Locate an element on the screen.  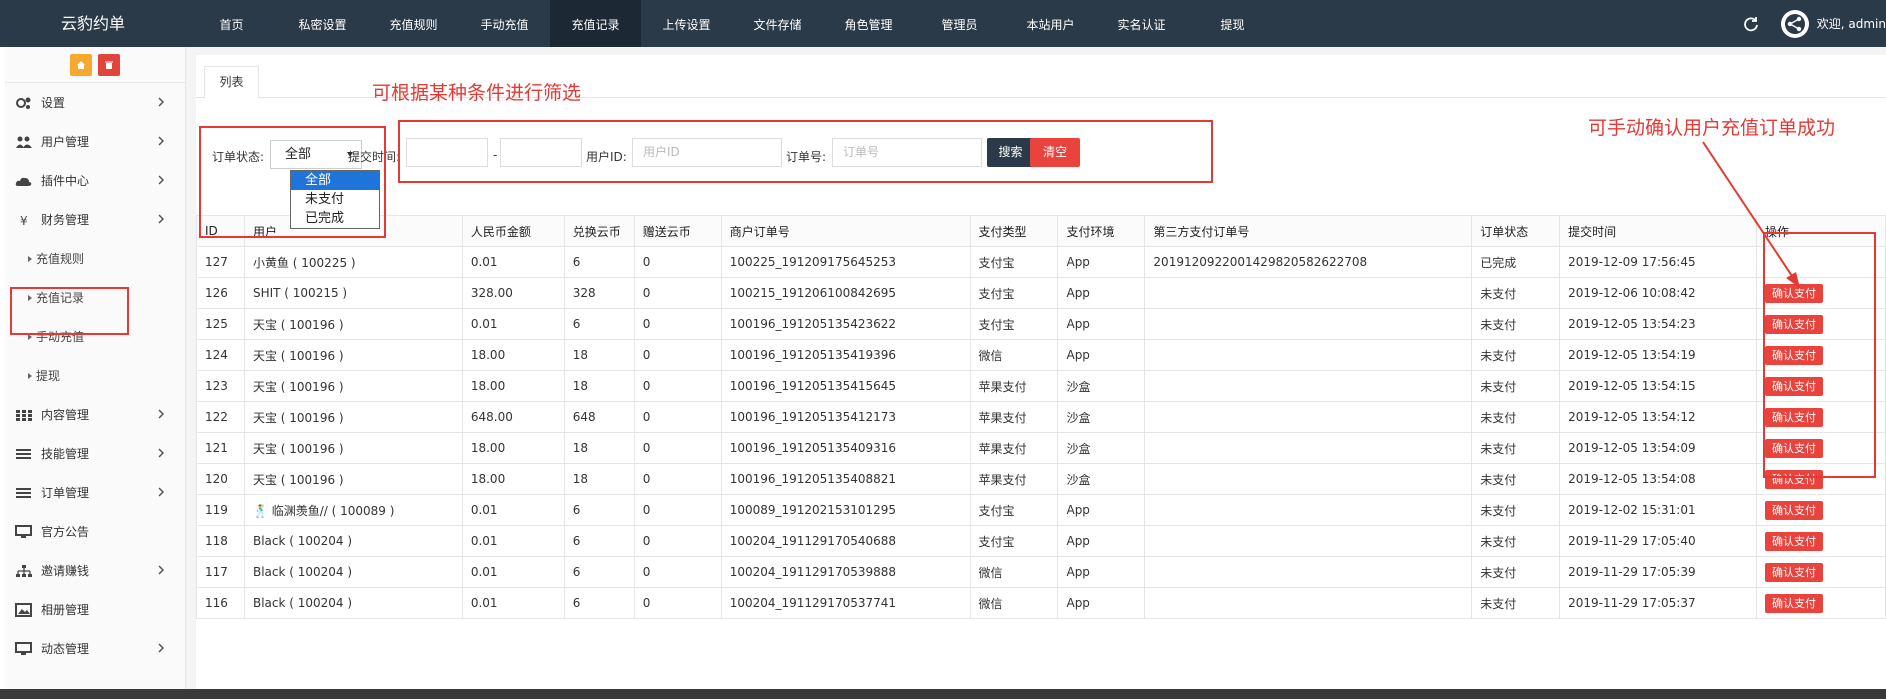
table-cell: 124 is located at coordinates (220, 355).